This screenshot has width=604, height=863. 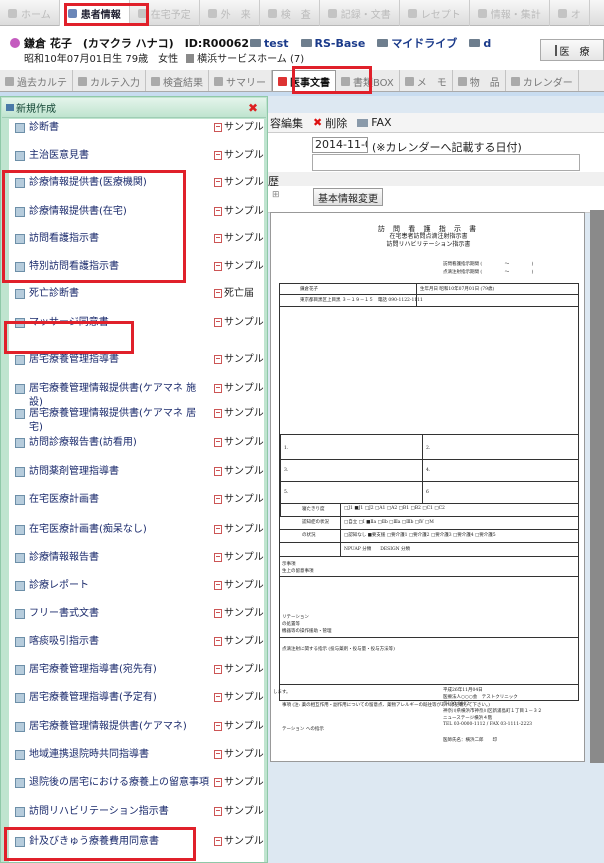 What do you see at coordinates (417, 43) in the screenshot?
I see `drive-link-2: マイドライブ` at bounding box center [417, 43].